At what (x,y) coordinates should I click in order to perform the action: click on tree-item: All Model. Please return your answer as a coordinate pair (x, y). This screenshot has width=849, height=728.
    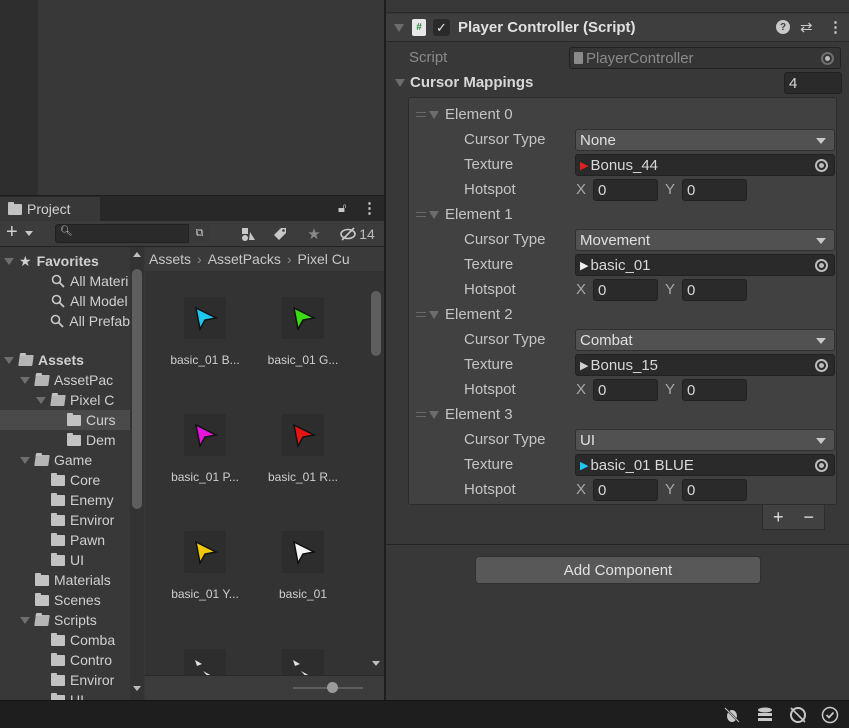
    Looking at the image, I should click on (65, 301).